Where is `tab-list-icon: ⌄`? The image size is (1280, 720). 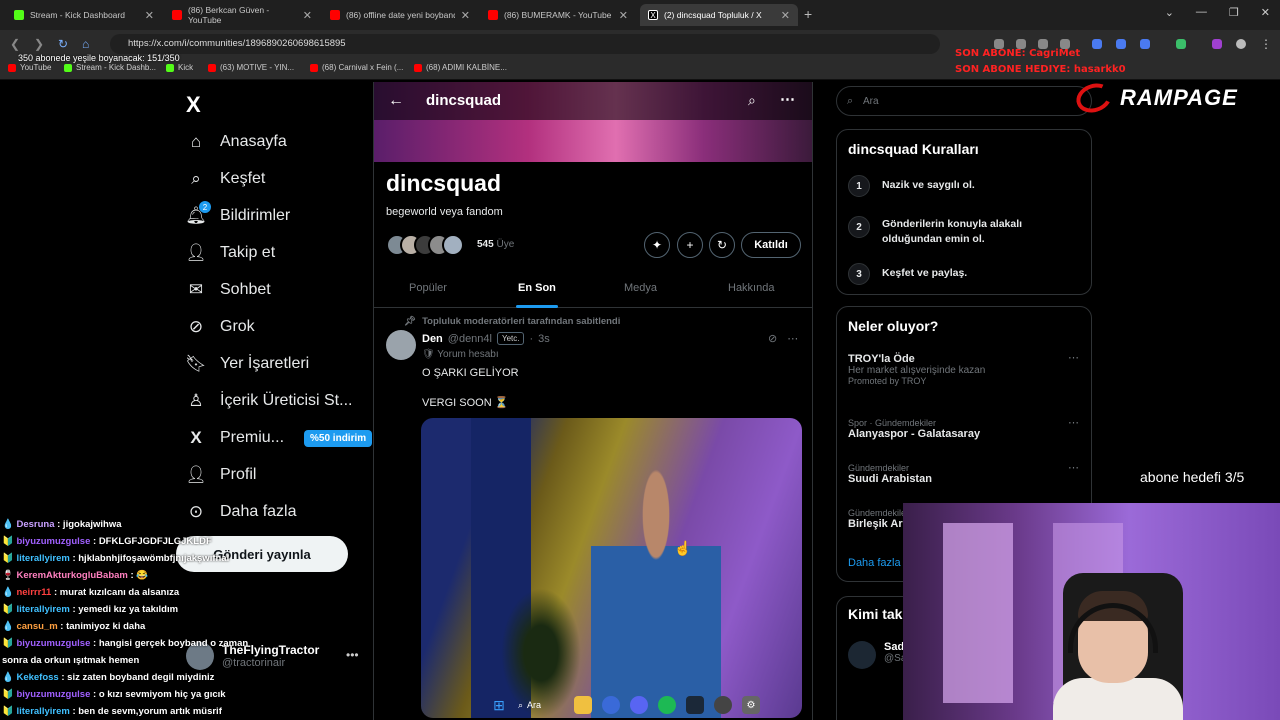
tab-list-icon: ⌄ is located at coordinates (1169, 12).